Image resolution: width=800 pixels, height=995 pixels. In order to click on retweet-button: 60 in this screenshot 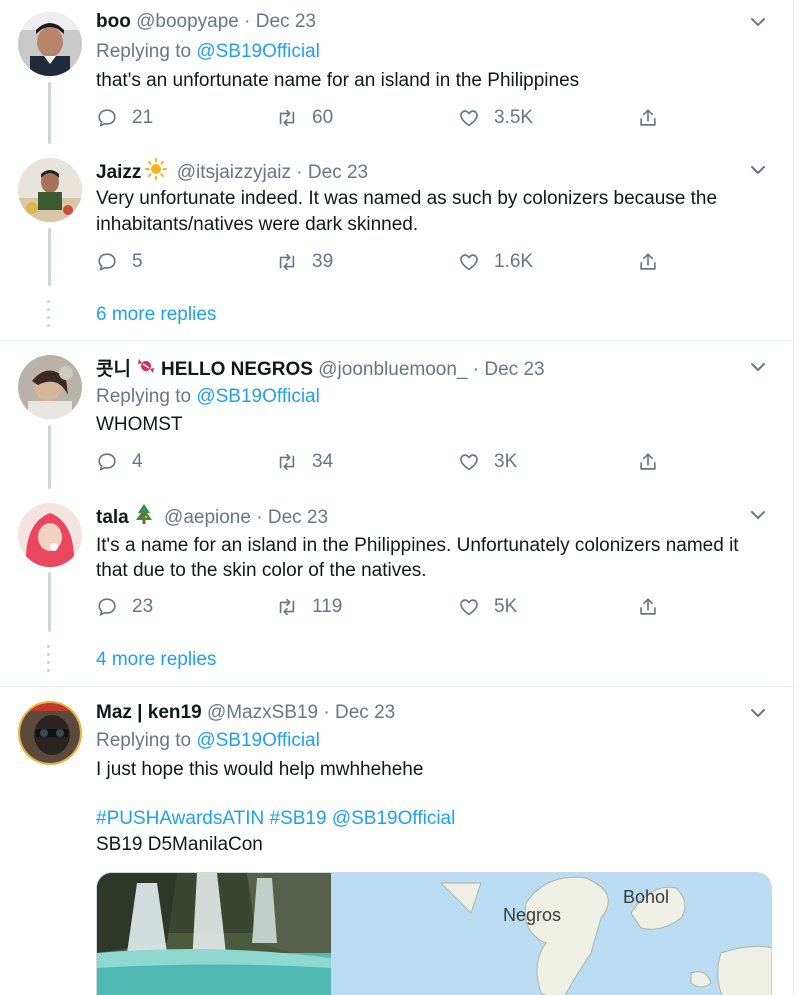, I will do `click(304, 118)`.